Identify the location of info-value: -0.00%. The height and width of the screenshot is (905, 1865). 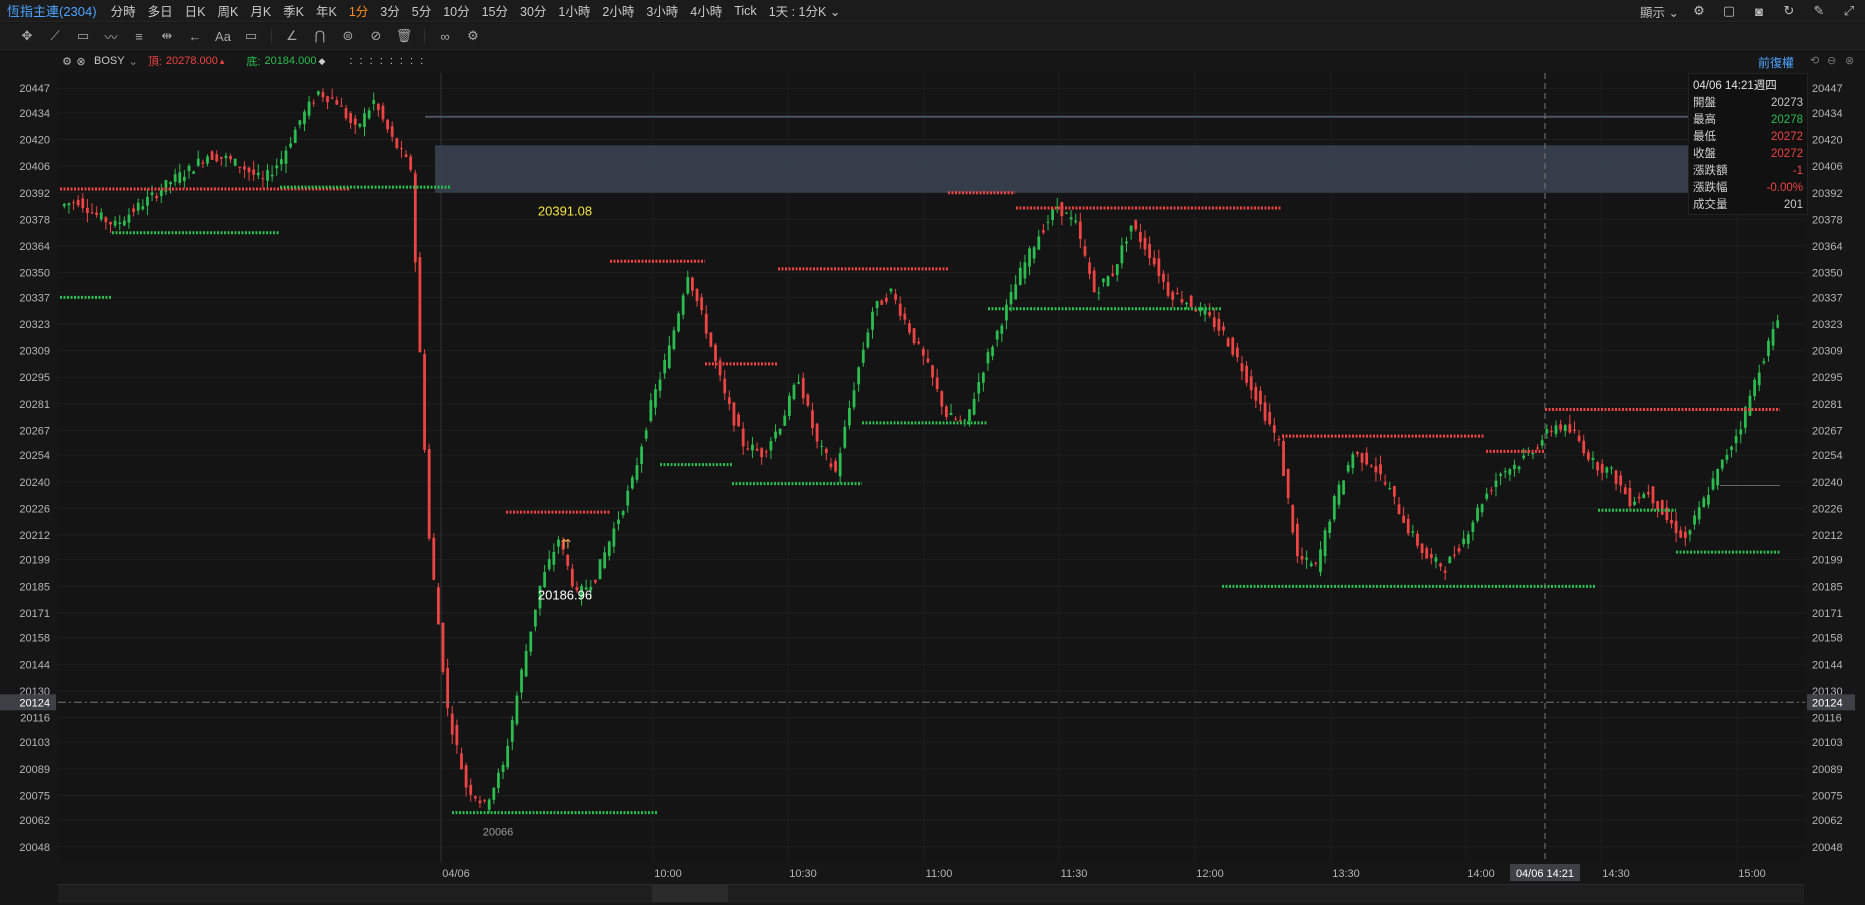
(1784, 188).